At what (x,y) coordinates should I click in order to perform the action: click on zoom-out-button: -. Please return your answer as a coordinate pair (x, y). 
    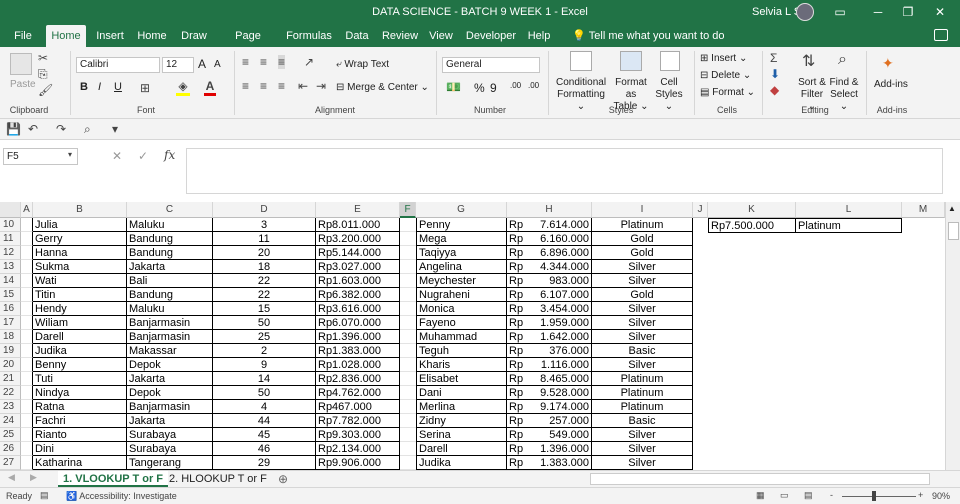
    Looking at the image, I should click on (831, 495).